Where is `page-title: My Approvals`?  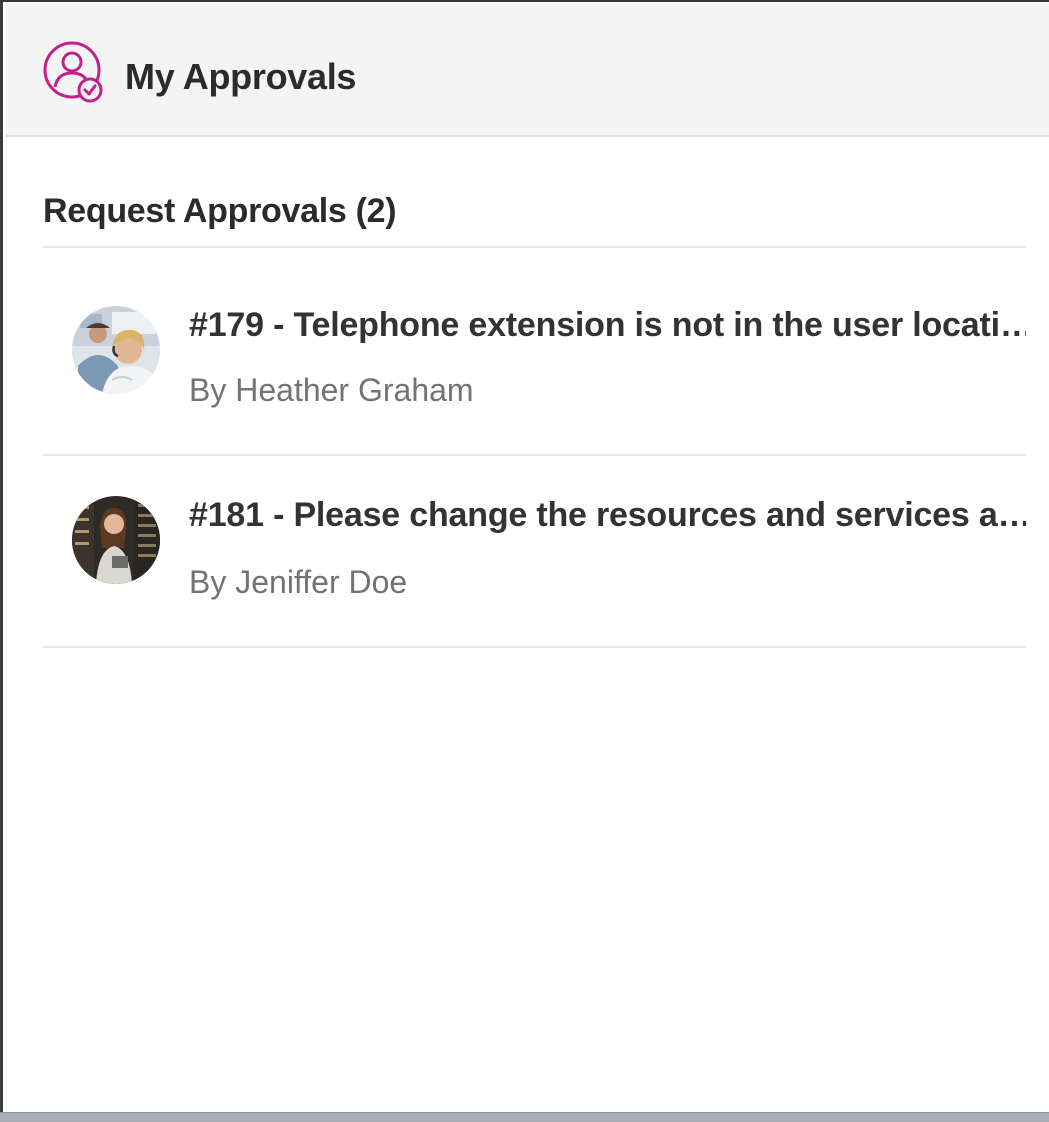
page-title: My Approvals is located at coordinates (241, 76).